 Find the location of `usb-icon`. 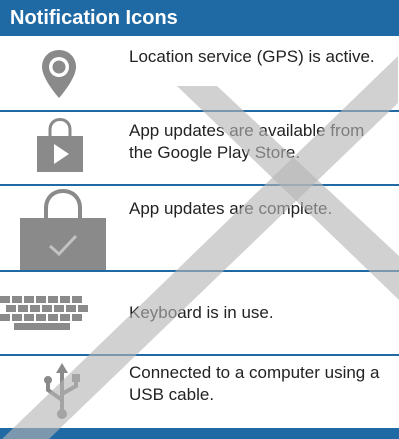

usb-icon is located at coordinates (62, 391).